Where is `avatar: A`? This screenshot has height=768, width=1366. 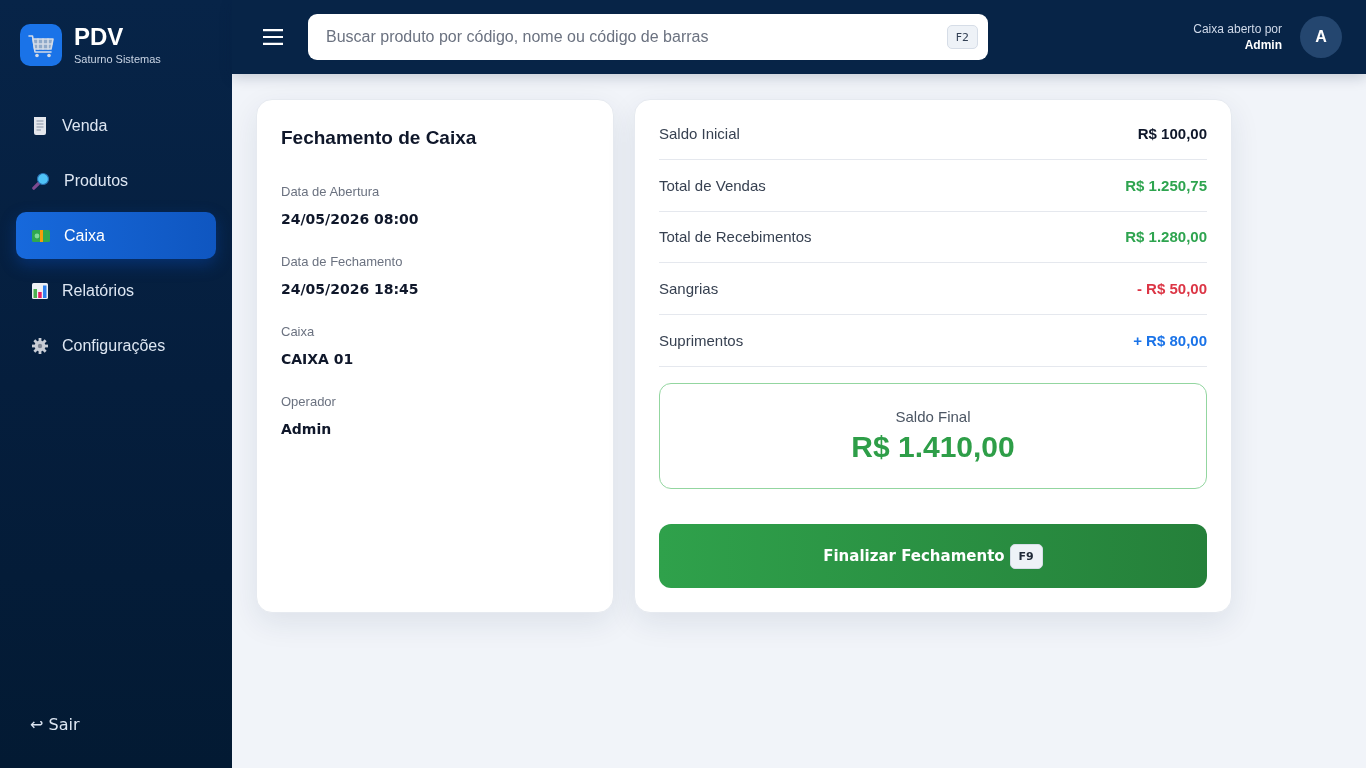
avatar: A is located at coordinates (1321, 37).